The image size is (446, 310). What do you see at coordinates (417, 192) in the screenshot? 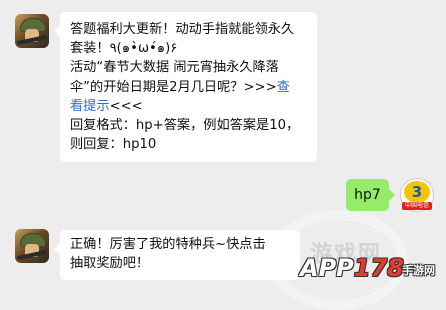
I see `number-badge-icon: 3` at bounding box center [417, 192].